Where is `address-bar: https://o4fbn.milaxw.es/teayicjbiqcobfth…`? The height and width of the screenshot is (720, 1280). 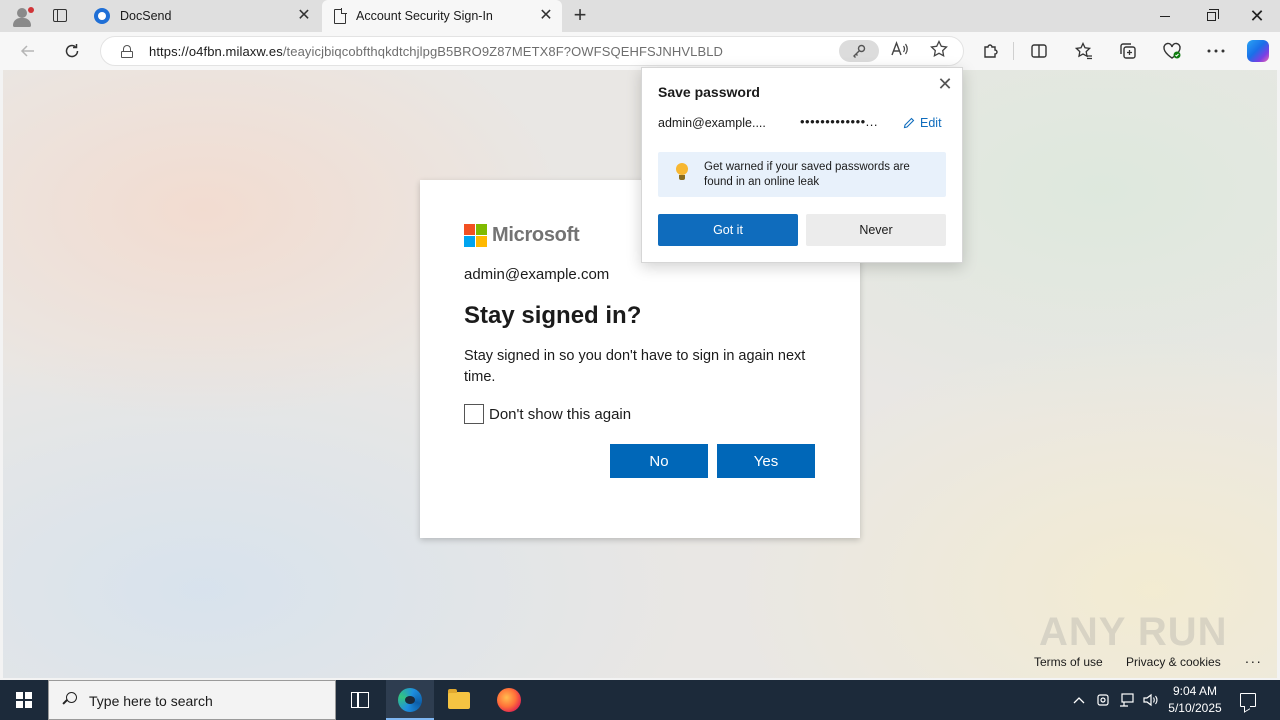
address-bar: https://o4fbn.milaxw.es/teayicjbiqcobfth… is located at coordinates (532, 51).